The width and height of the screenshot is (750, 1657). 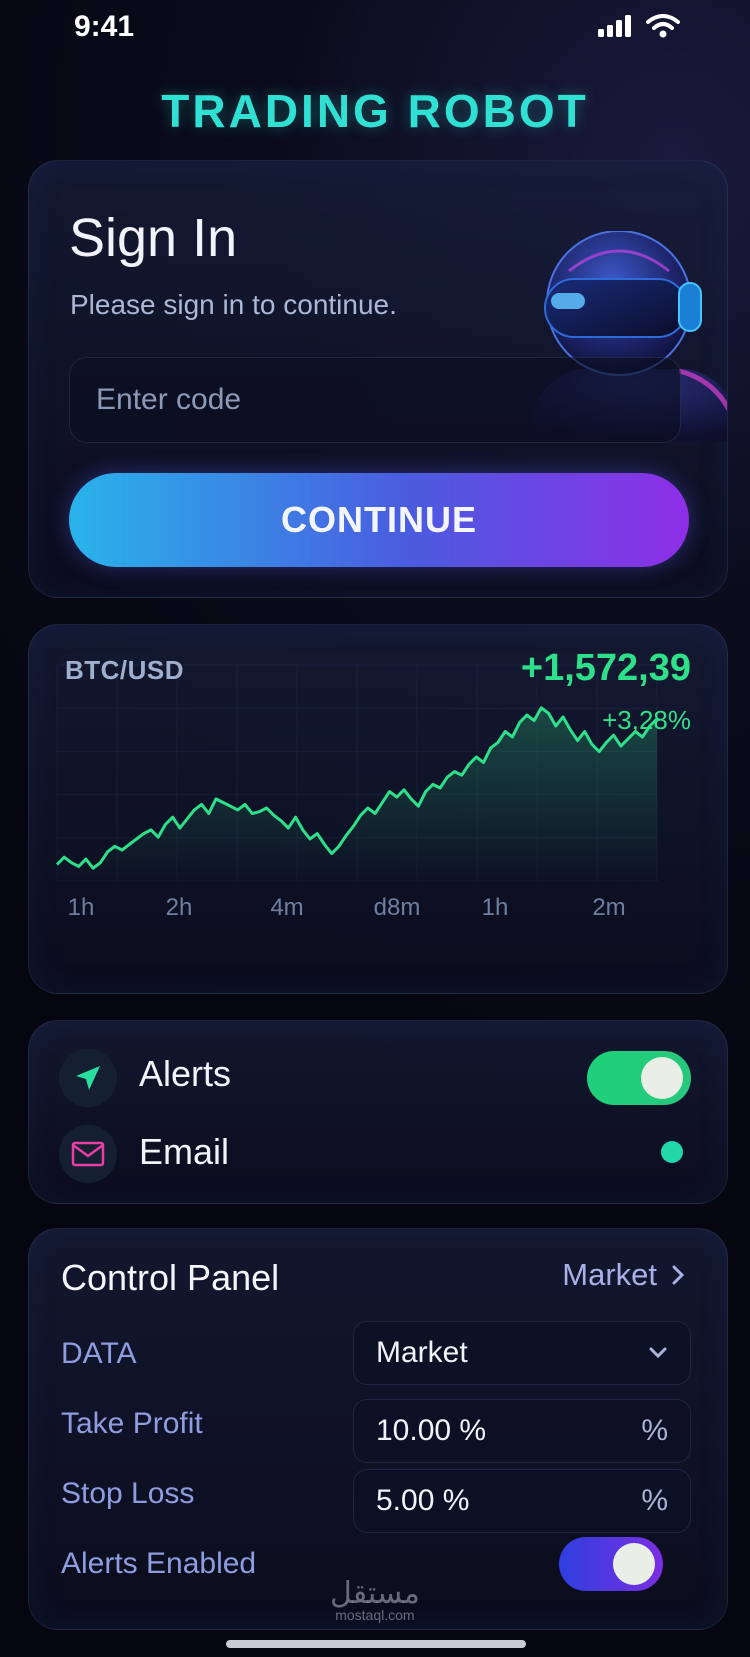 What do you see at coordinates (663, 26) in the screenshot?
I see `wifi-icon` at bounding box center [663, 26].